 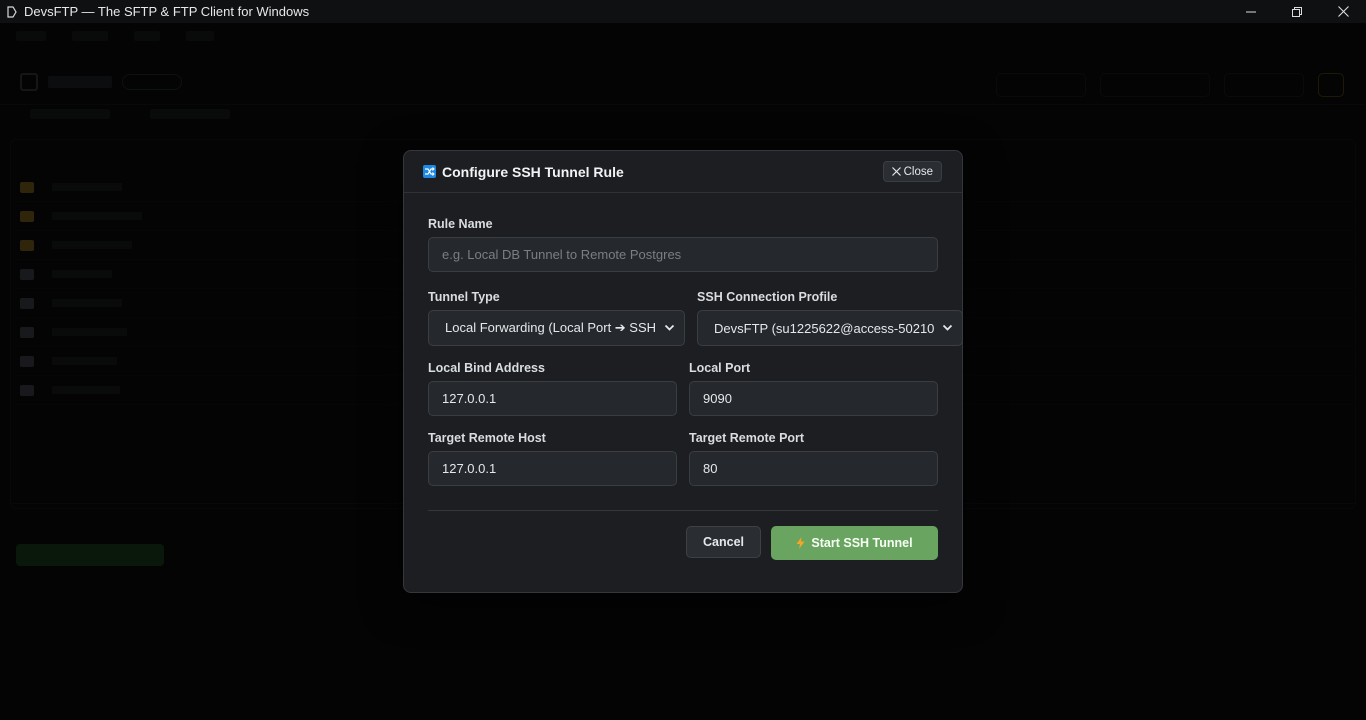 I want to click on minimize-button, so click(x=1251, y=11).